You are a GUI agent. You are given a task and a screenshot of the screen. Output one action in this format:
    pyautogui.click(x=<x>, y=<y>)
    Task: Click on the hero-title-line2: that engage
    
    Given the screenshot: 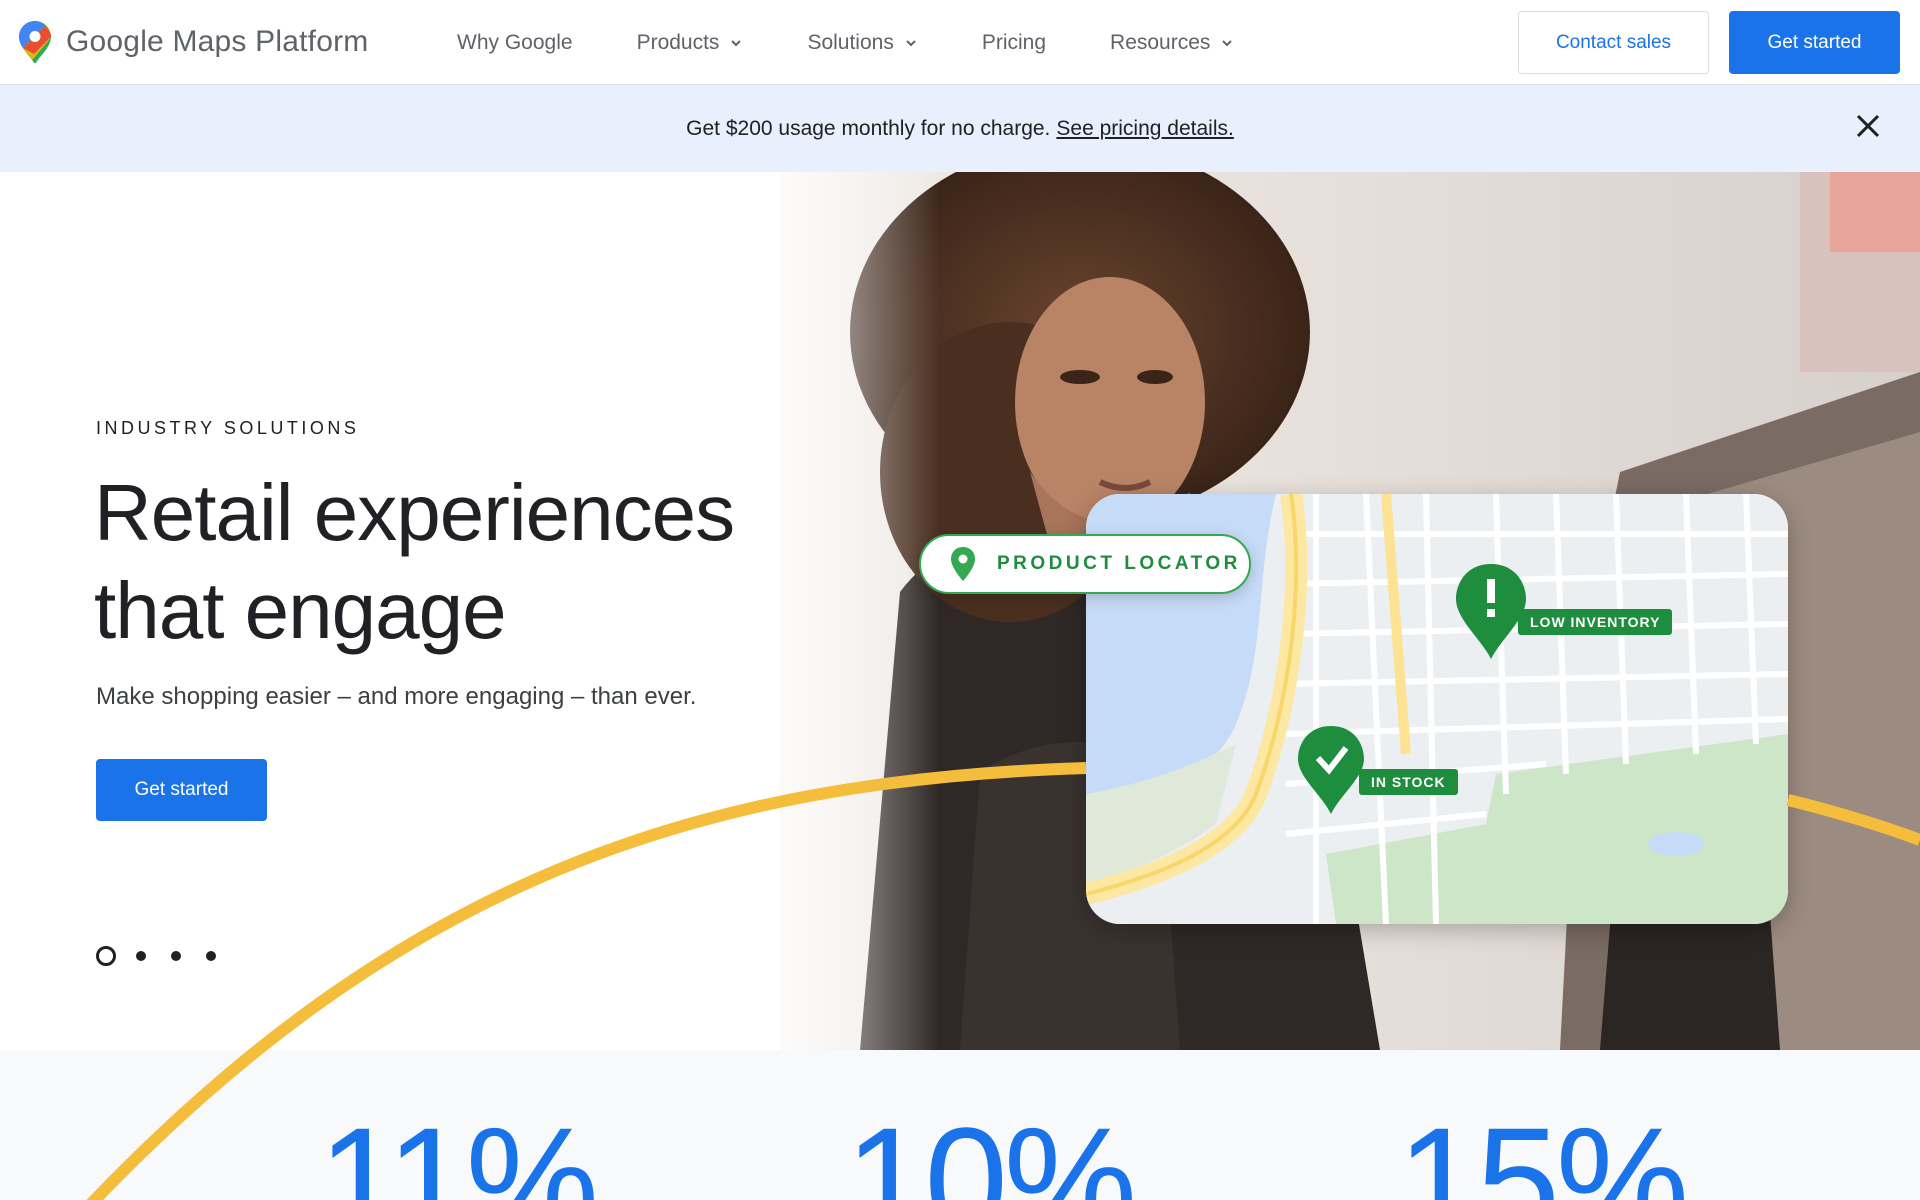 What is the action you would take?
    pyautogui.click(x=300, y=610)
    